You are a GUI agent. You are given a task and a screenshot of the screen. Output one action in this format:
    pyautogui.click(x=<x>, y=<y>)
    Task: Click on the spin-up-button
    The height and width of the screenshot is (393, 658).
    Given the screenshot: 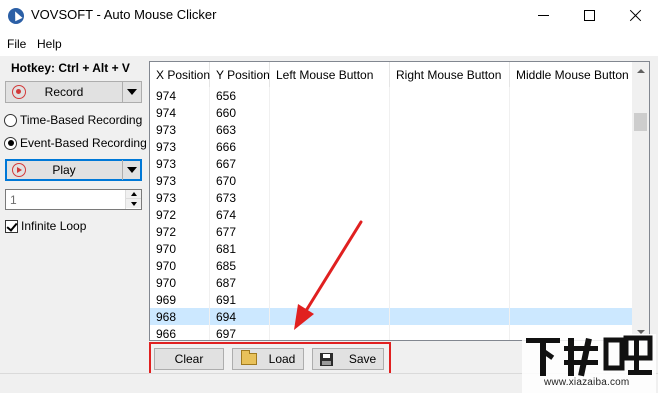 What is the action you would take?
    pyautogui.click(x=133, y=194)
    